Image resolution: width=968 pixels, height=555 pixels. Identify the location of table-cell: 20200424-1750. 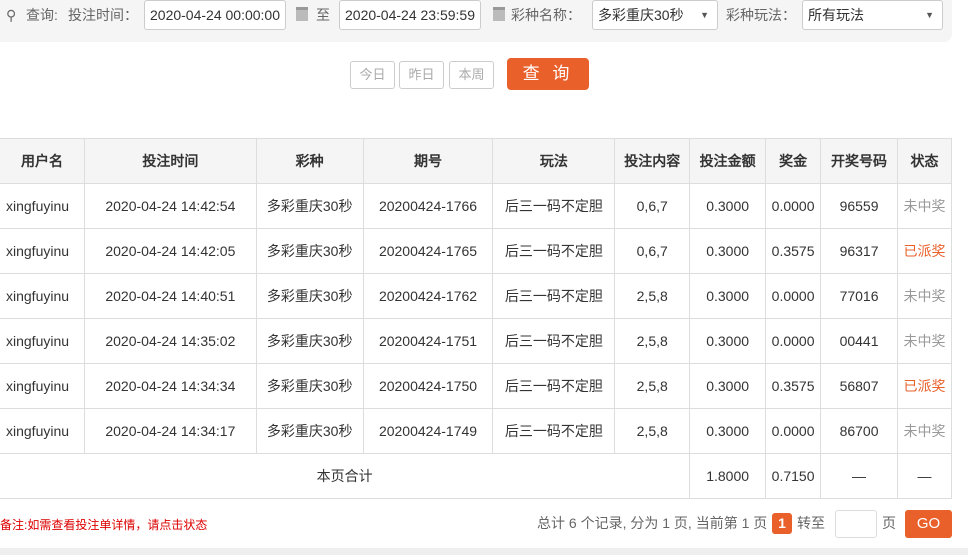
(428, 386).